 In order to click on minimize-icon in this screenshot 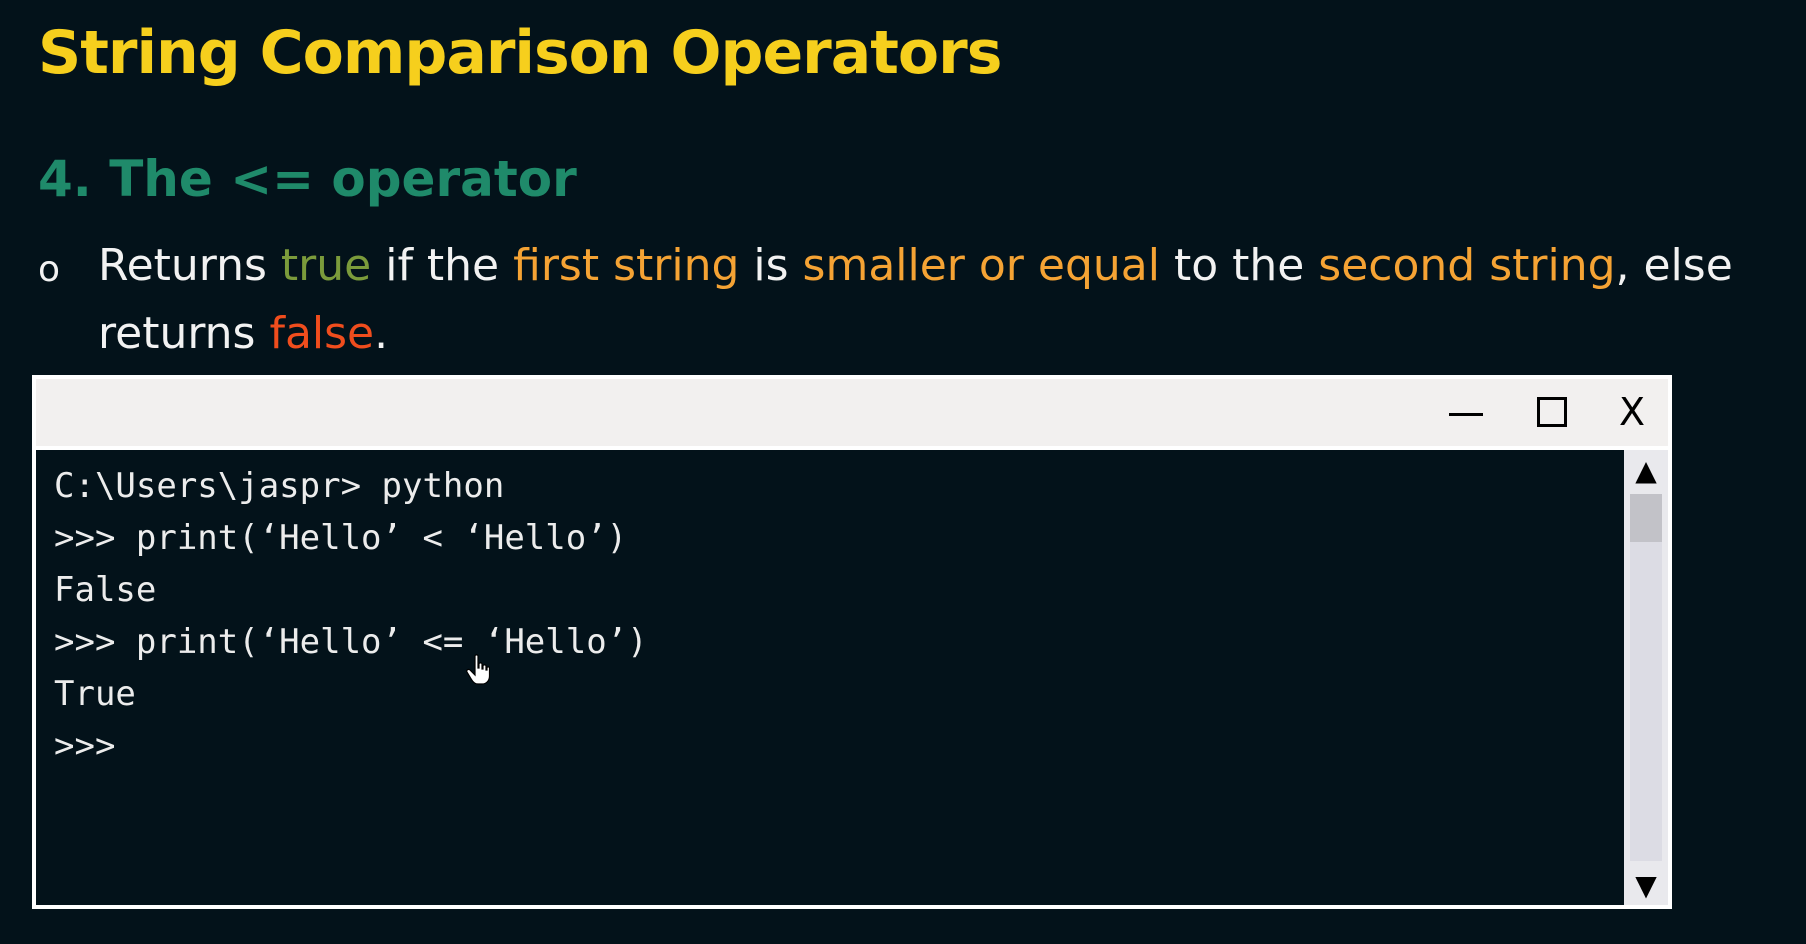, I will do `click(1466, 414)`.